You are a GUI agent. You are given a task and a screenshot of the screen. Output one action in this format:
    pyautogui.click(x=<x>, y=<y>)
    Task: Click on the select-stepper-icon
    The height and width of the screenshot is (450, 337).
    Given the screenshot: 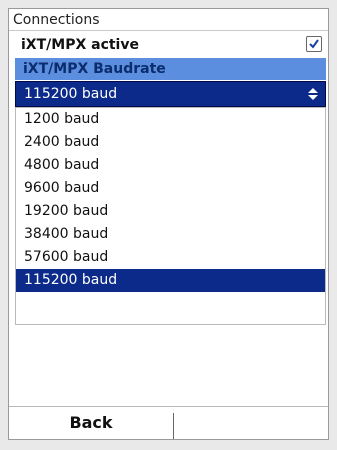 What is the action you would take?
    pyautogui.click(x=313, y=94)
    